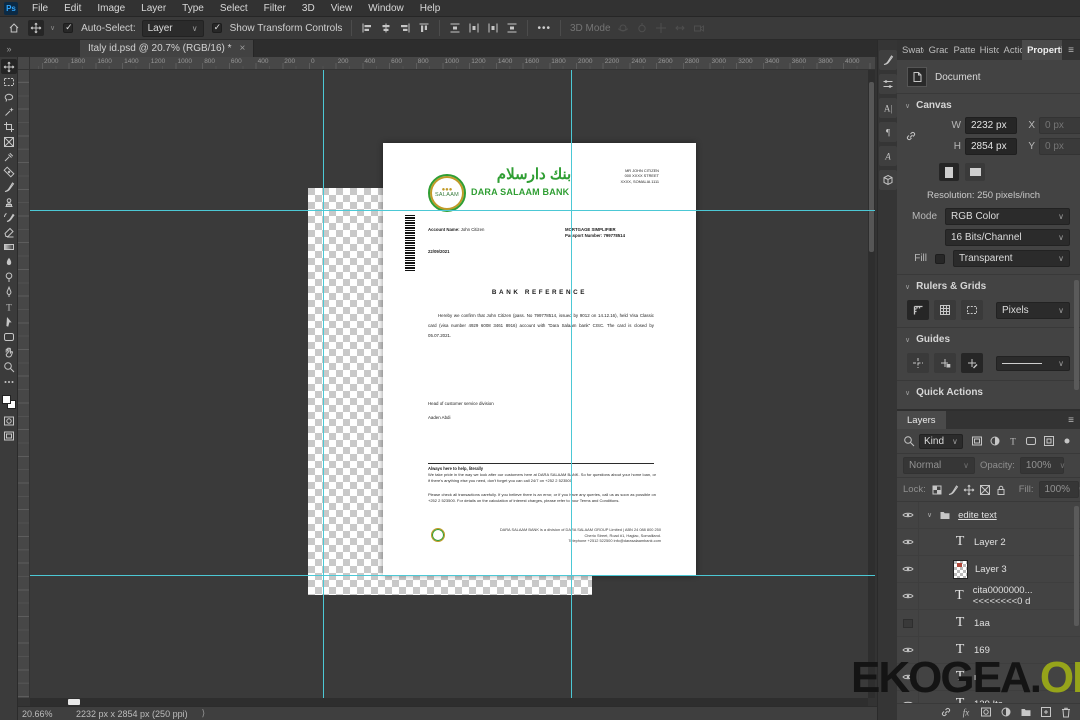 This screenshot has width=1080, height=720. Describe the element at coordinates (661, 28) in the screenshot. I see `3d-pan-icon` at that location.